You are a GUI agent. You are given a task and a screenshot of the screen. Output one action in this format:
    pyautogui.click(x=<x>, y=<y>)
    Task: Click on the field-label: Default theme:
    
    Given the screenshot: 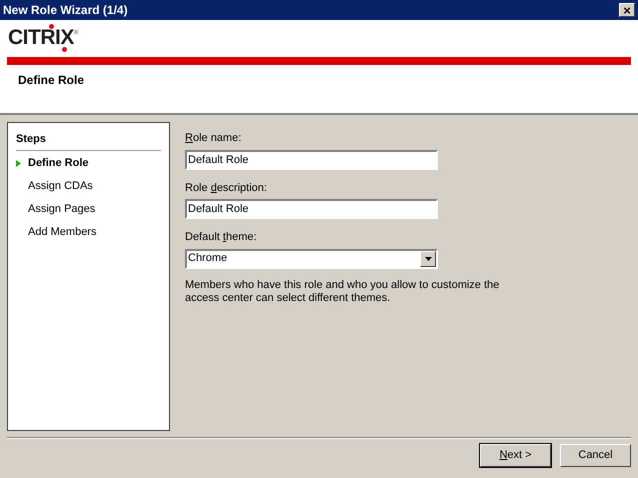 What is the action you would take?
    pyautogui.click(x=221, y=237)
    